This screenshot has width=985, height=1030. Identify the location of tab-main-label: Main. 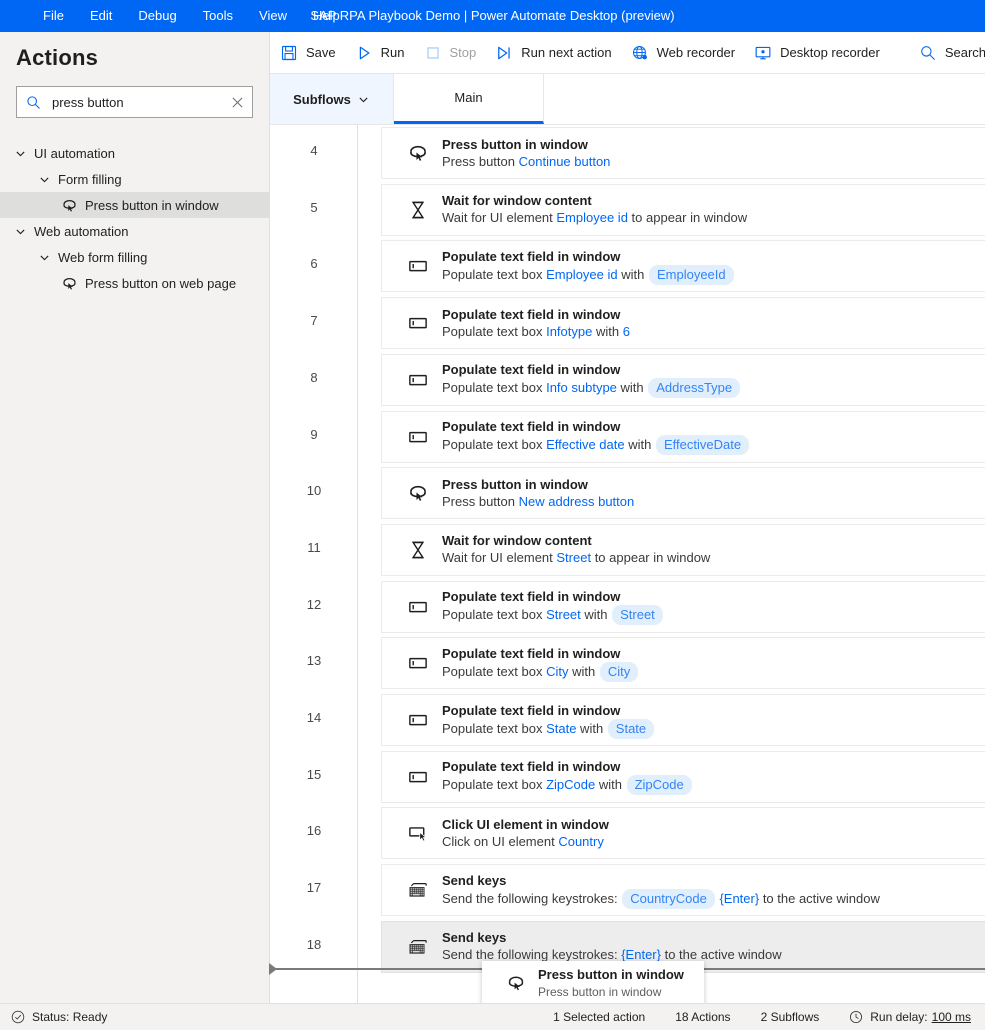
(468, 97).